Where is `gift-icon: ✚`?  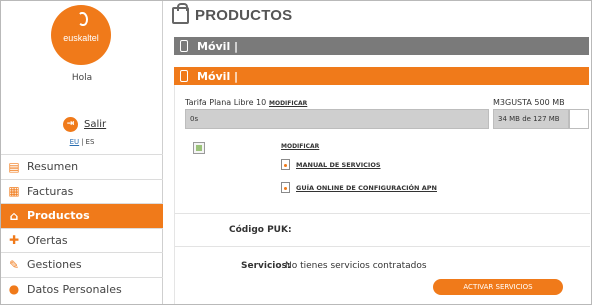 gift-icon: ✚ is located at coordinates (14, 240).